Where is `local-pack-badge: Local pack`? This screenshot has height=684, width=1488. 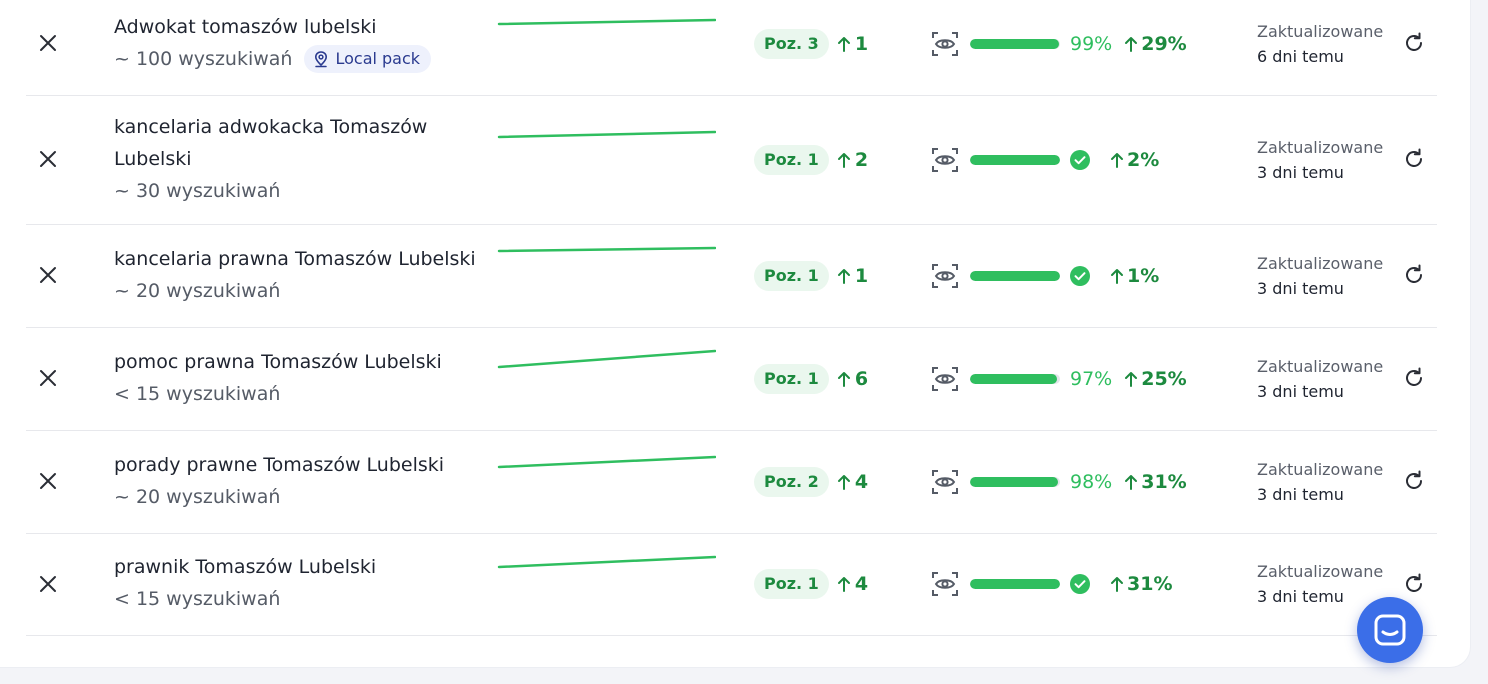
local-pack-badge: Local pack is located at coordinates (368, 59).